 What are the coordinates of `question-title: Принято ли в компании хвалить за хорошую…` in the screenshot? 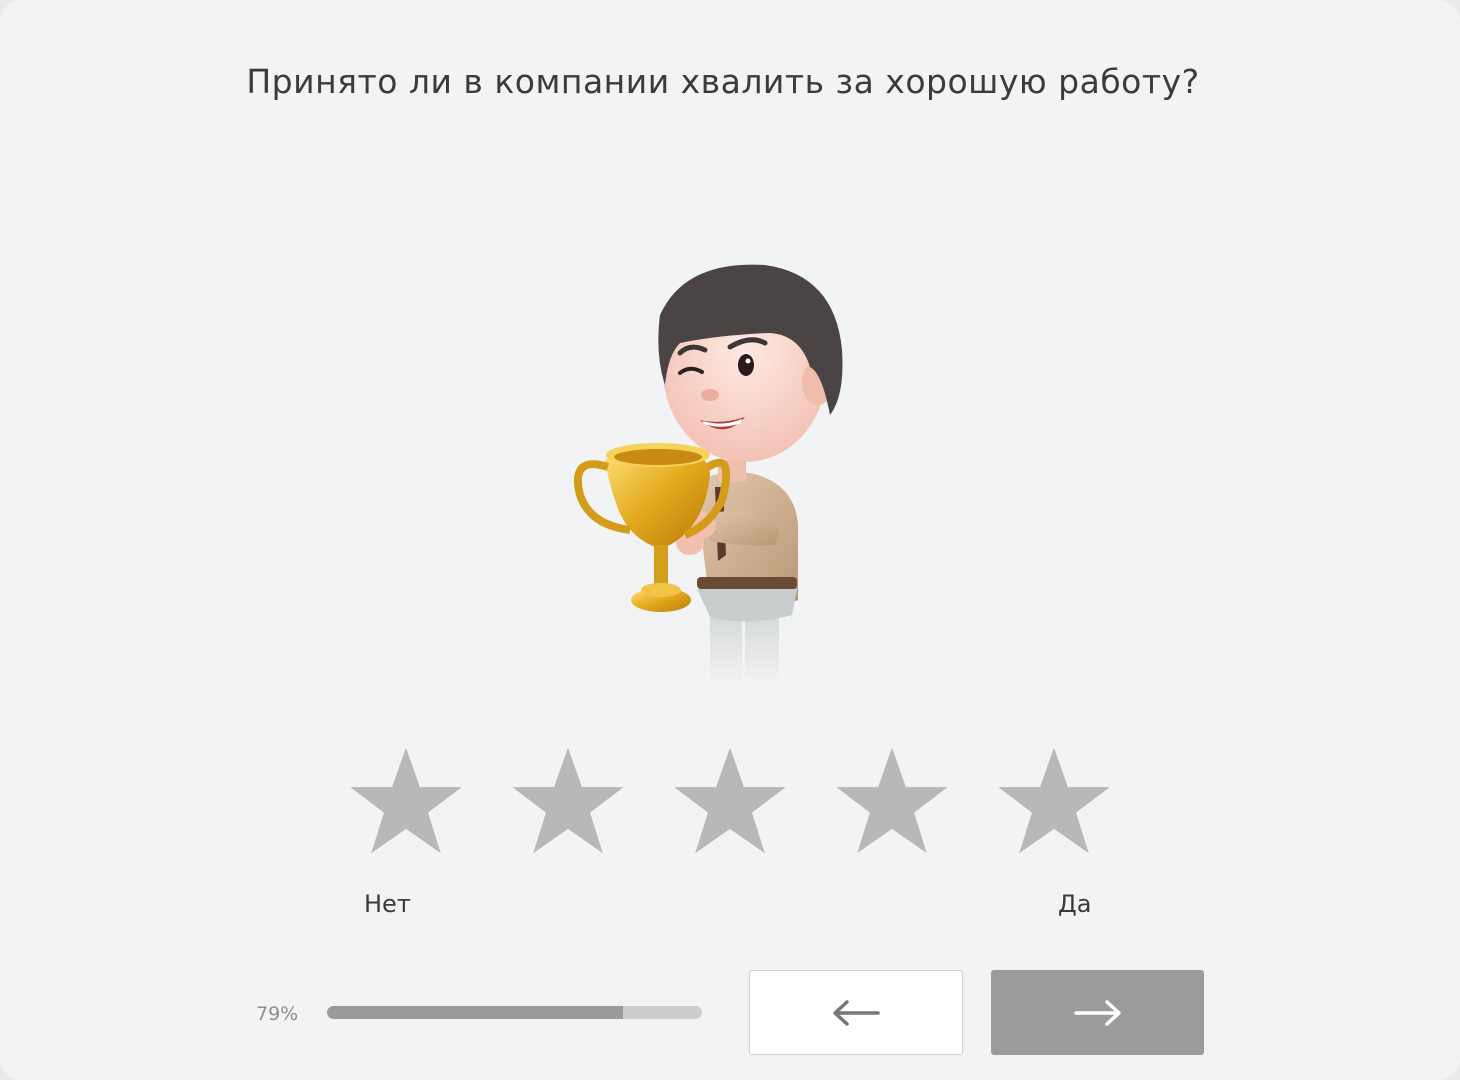 It's located at (723, 81).